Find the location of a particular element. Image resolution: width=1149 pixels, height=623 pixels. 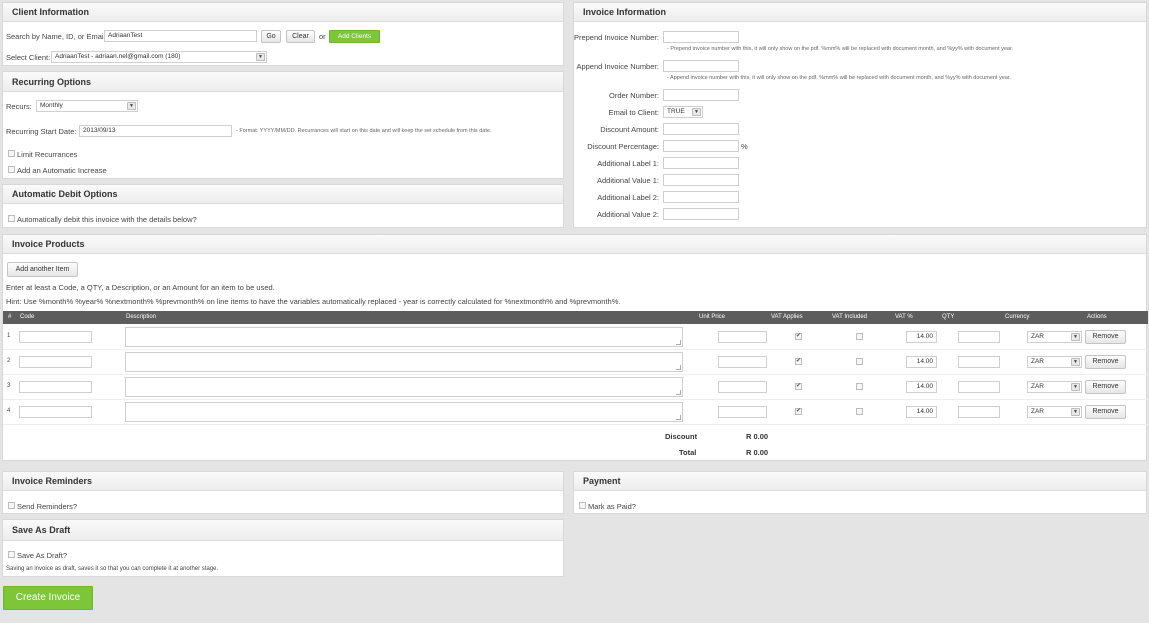

table-row: 3 14.00 ZAR ▼ Remove is located at coordinates (575, 387).